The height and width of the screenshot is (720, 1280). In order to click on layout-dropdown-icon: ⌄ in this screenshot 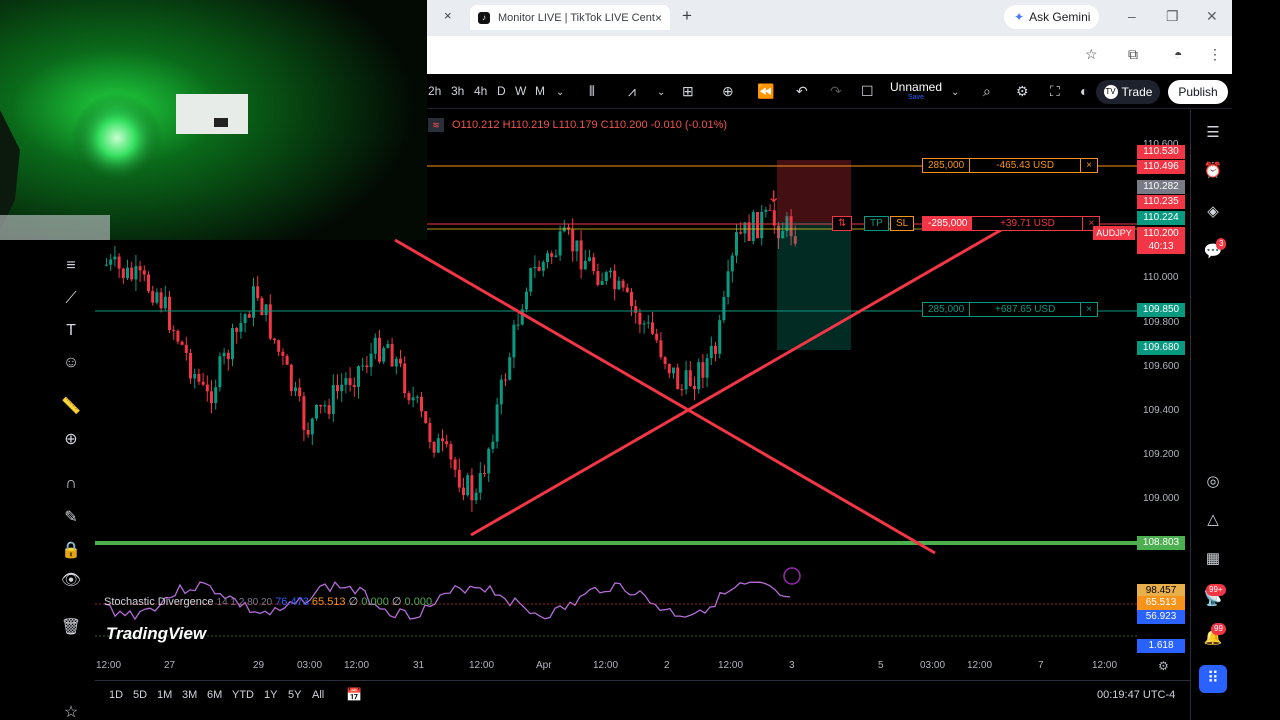, I will do `click(955, 92)`.